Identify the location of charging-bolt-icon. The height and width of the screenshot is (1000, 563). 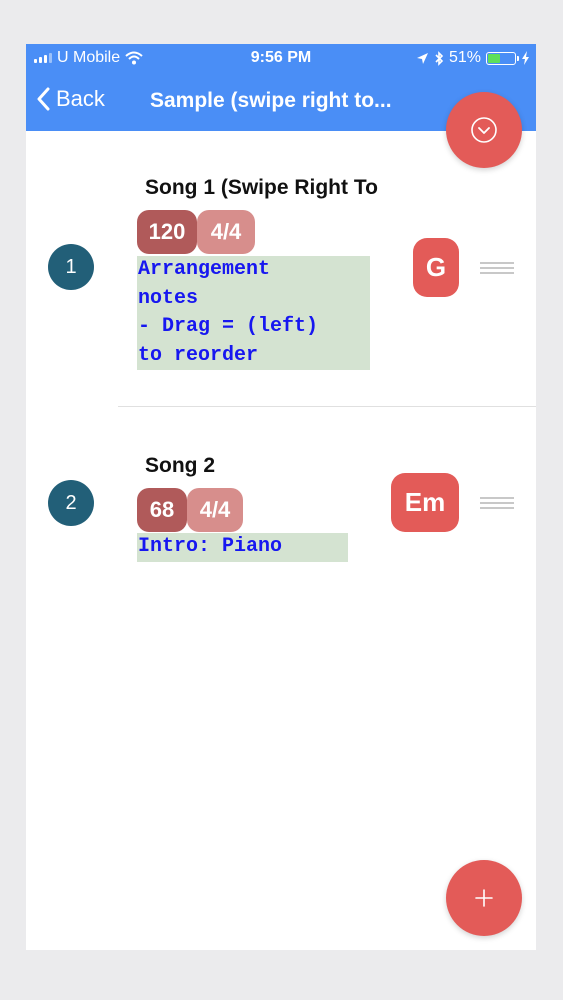
(525, 58).